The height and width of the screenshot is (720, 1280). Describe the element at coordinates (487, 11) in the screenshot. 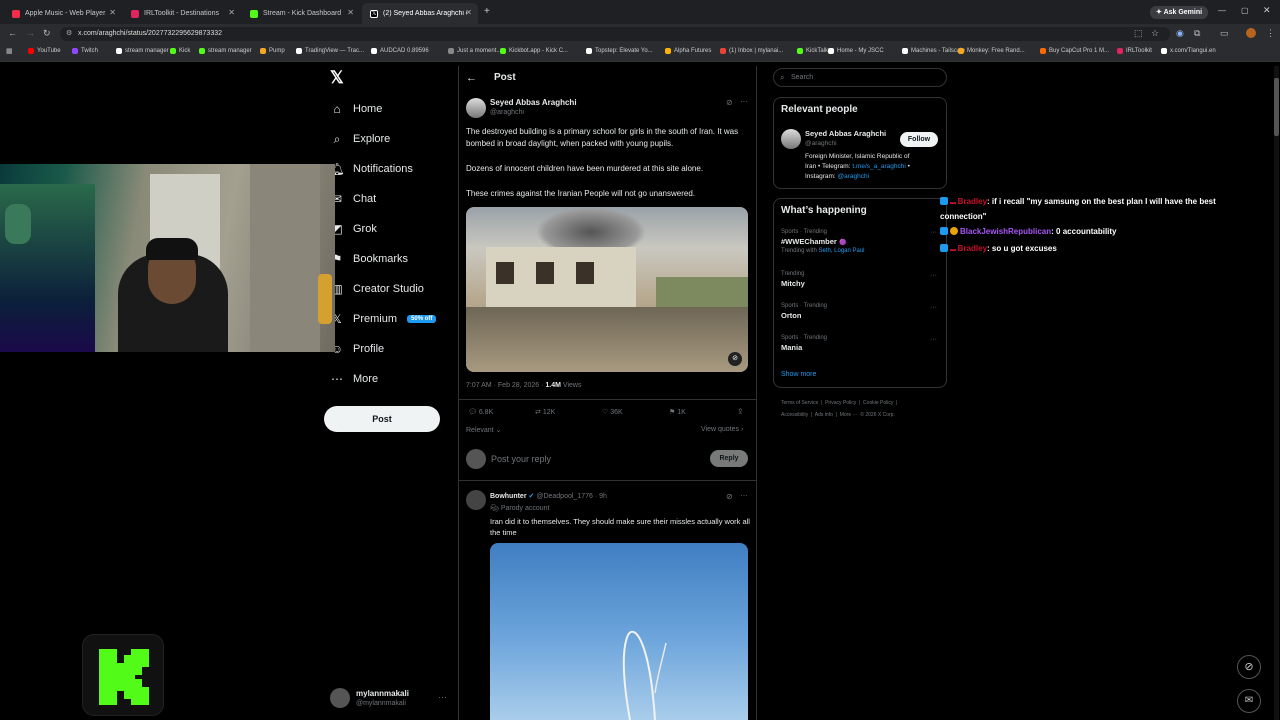

I see `new-tab-button: +` at that location.